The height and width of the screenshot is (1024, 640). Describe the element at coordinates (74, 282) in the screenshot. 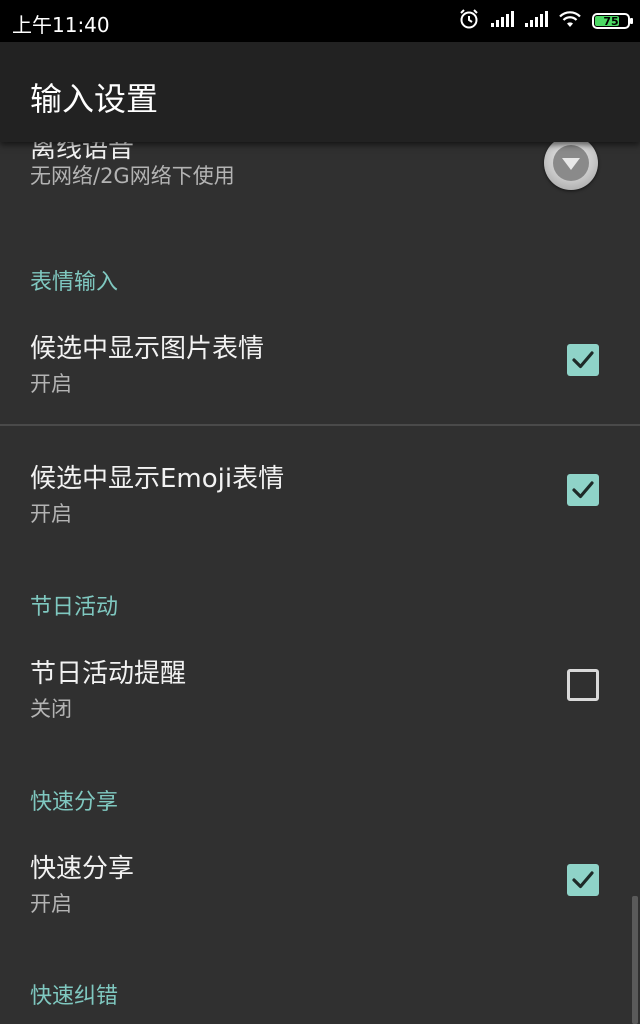

I see `section-header-emoticon-input: 表情输入` at that location.